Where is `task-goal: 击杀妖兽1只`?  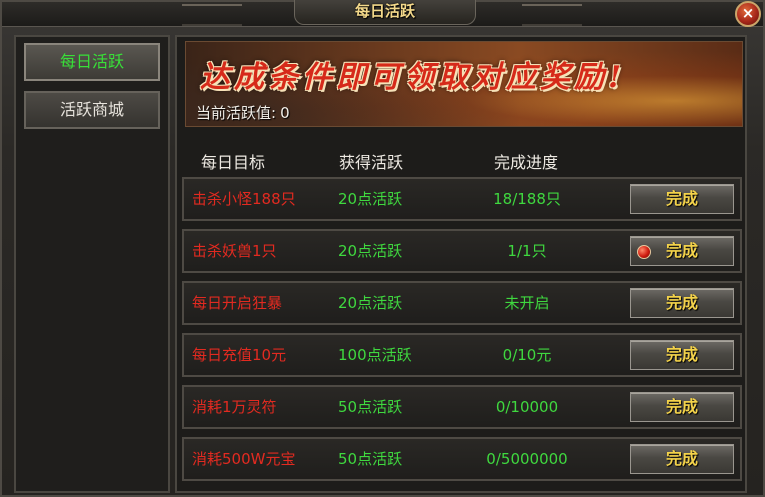
task-goal: 击杀妖兽1只 is located at coordinates (234, 251).